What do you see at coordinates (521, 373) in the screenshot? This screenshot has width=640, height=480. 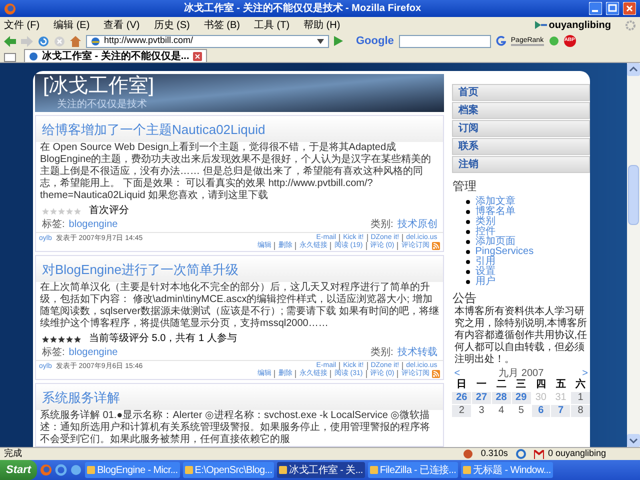 I see `calendar-month: 九月 2007` at bounding box center [521, 373].